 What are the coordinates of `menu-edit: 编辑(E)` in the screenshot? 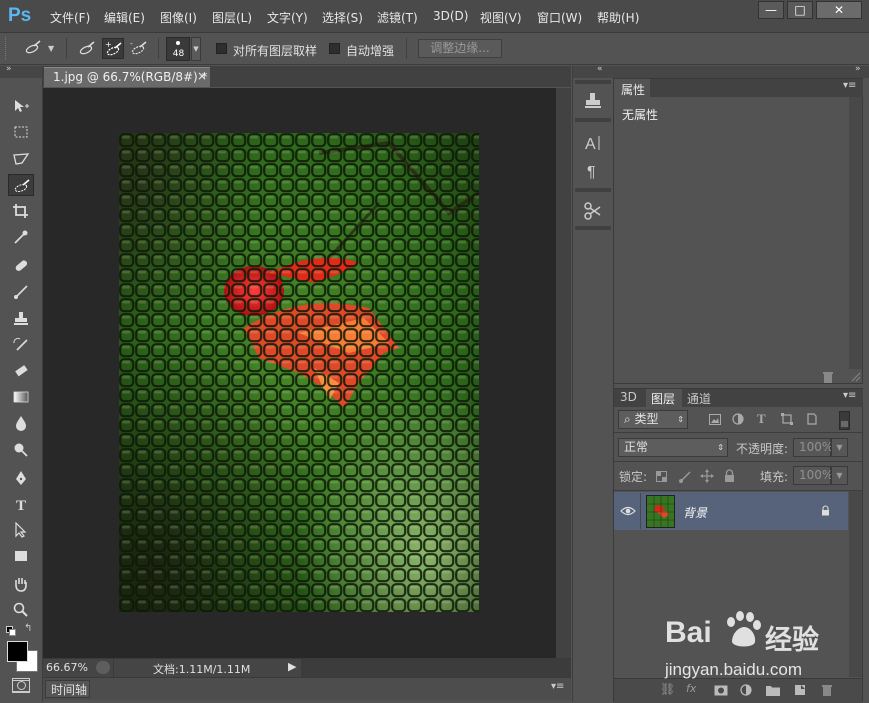 It's located at (124, 17).